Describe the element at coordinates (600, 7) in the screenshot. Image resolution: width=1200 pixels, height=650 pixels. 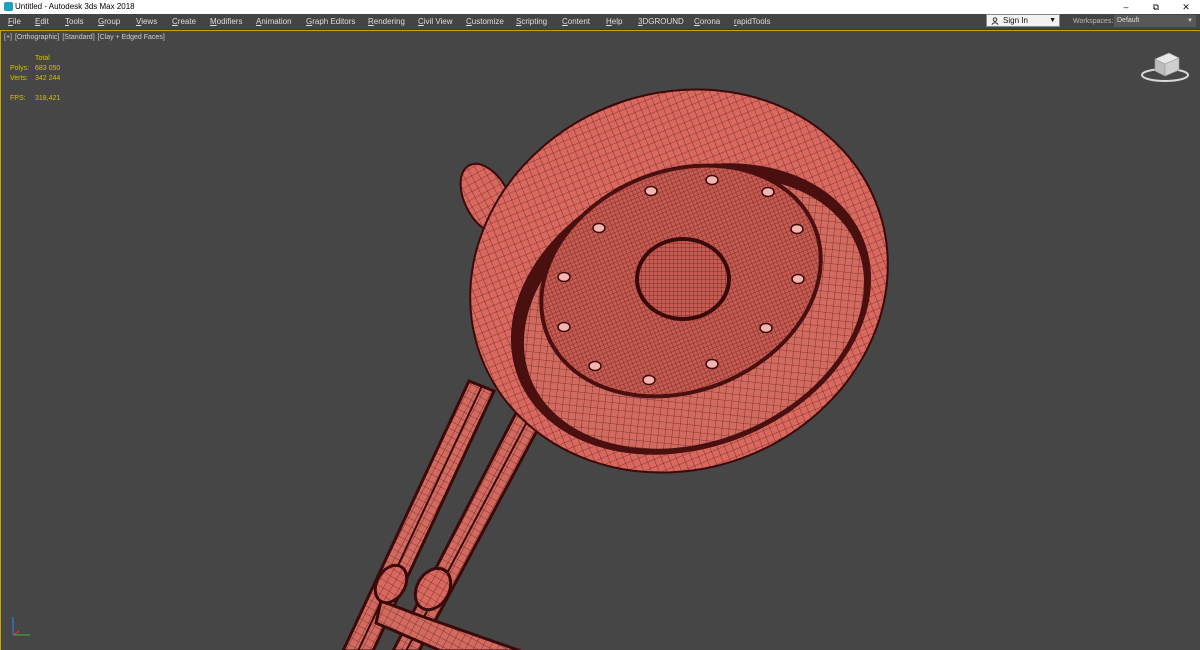
I see `title-bar: Untitled - Autodesk 3ds Max 2018 – ⧉ ✕` at that location.